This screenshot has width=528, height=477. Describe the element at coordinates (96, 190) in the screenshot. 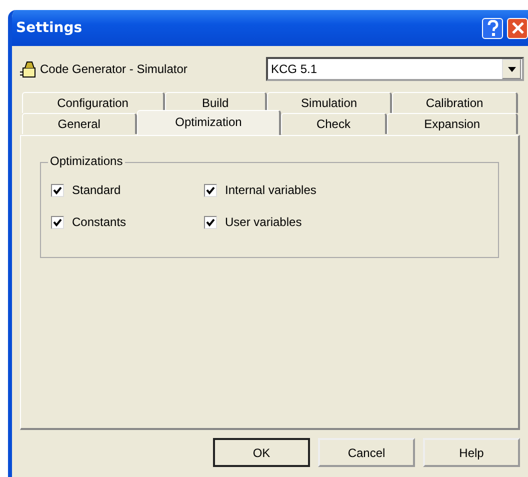

I see `checkbox-label: Standard` at that location.